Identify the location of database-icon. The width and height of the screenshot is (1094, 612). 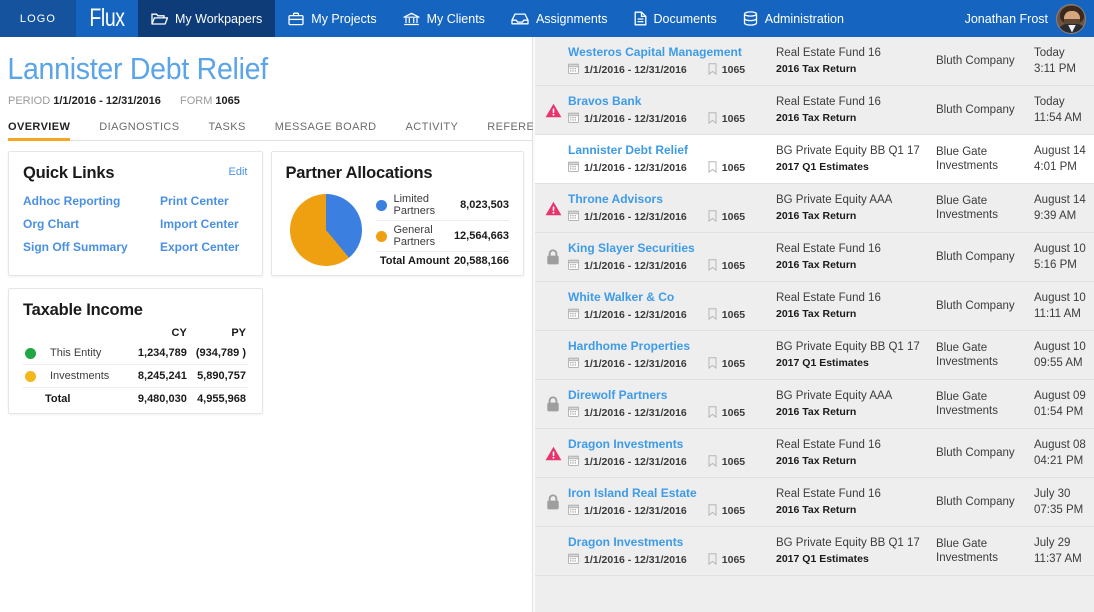
(750, 18).